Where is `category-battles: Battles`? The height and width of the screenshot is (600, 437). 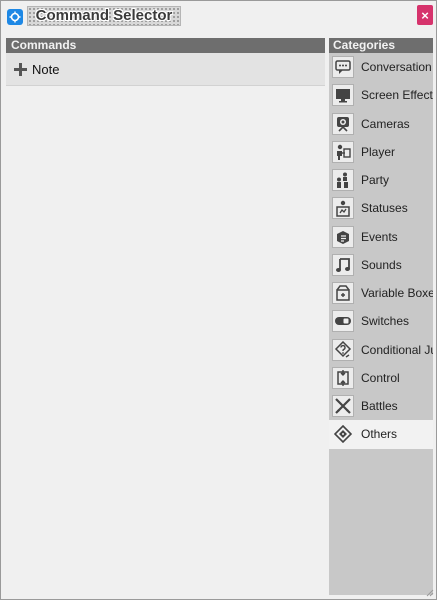 category-battles: Battles is located at coordinates (381, 406).